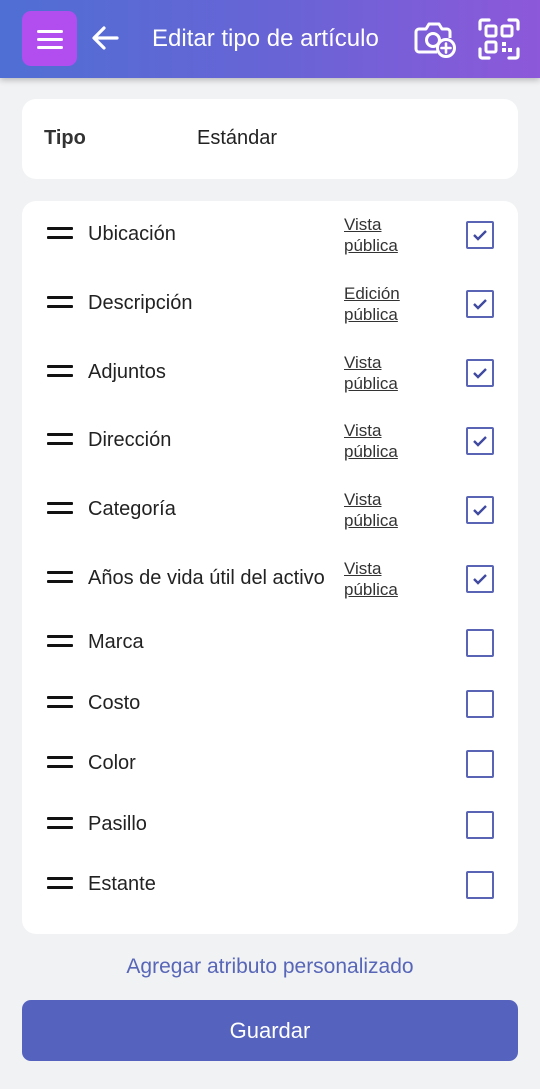  Describe the element at coordinates (270, 825) in the screenshot. I see `attribute-row-pasillo: Pasillo` at that location.